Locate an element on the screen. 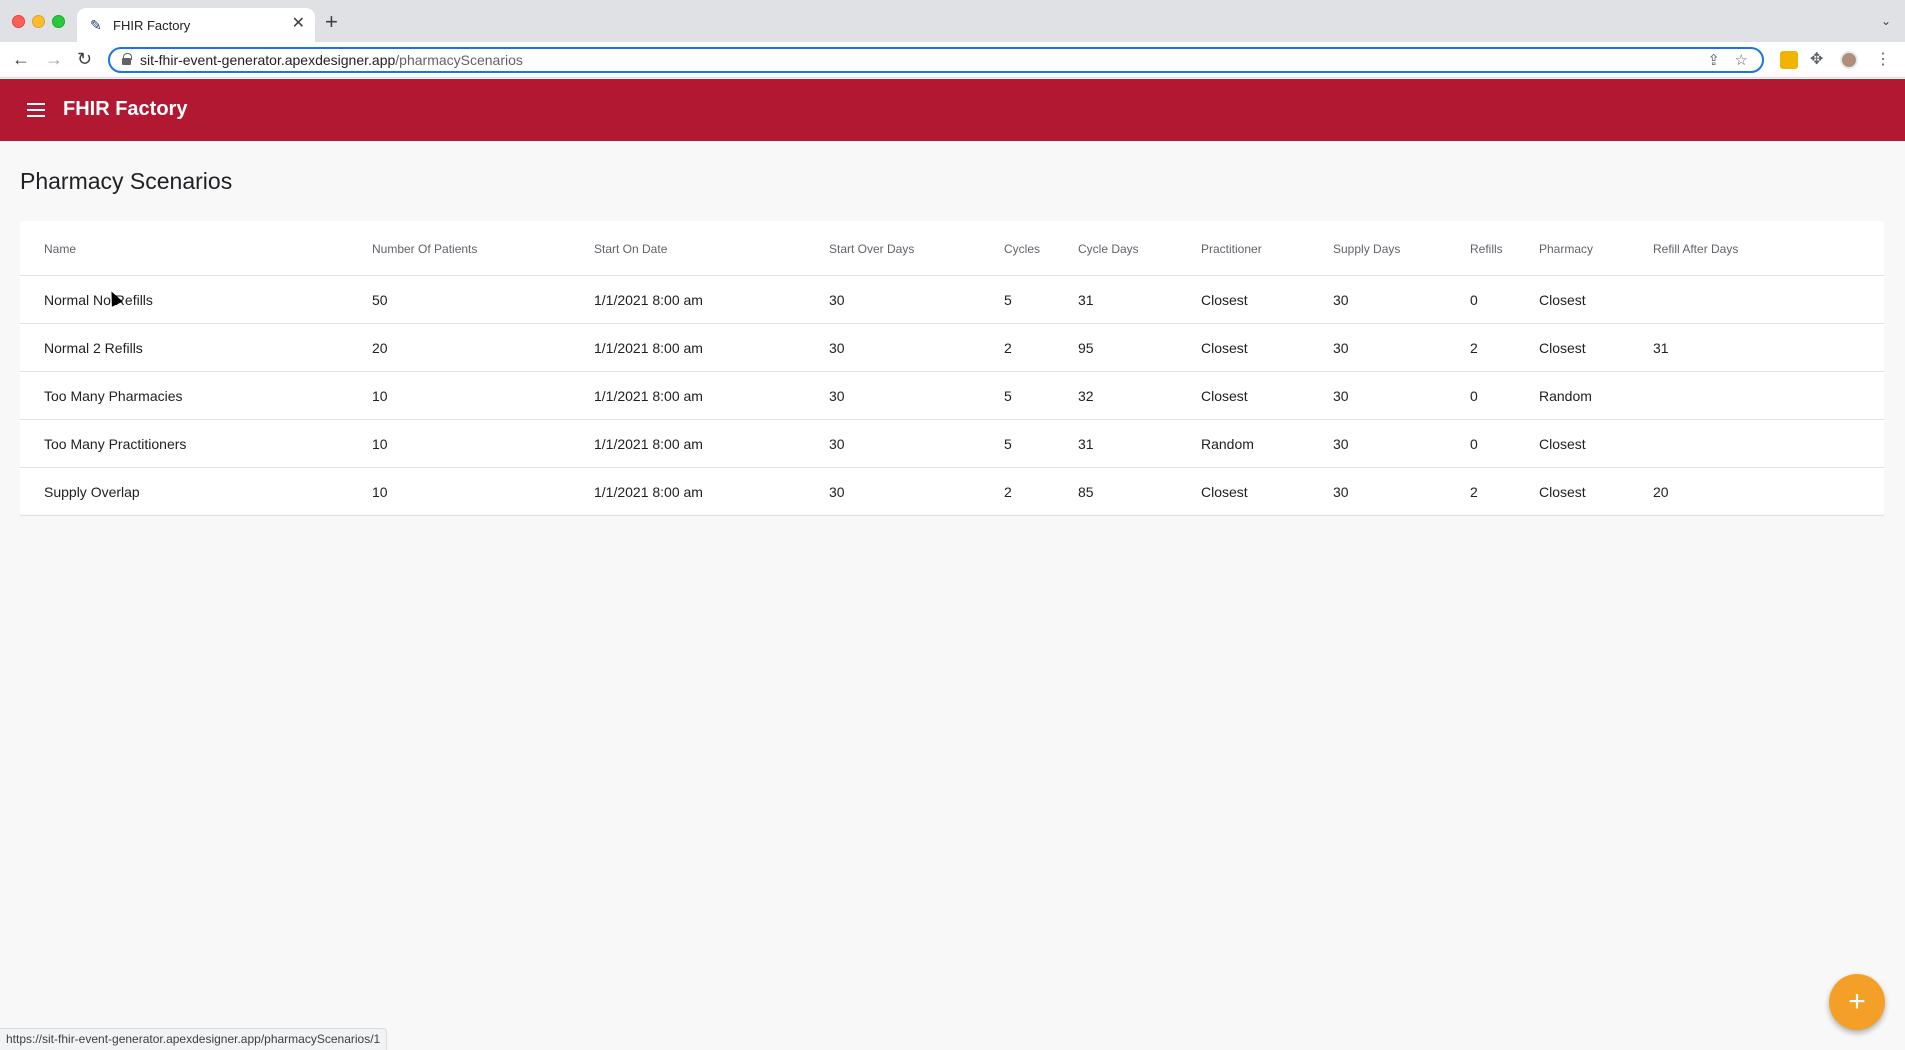  cell-cycles: 2 is located at coordinates (1008, 492).